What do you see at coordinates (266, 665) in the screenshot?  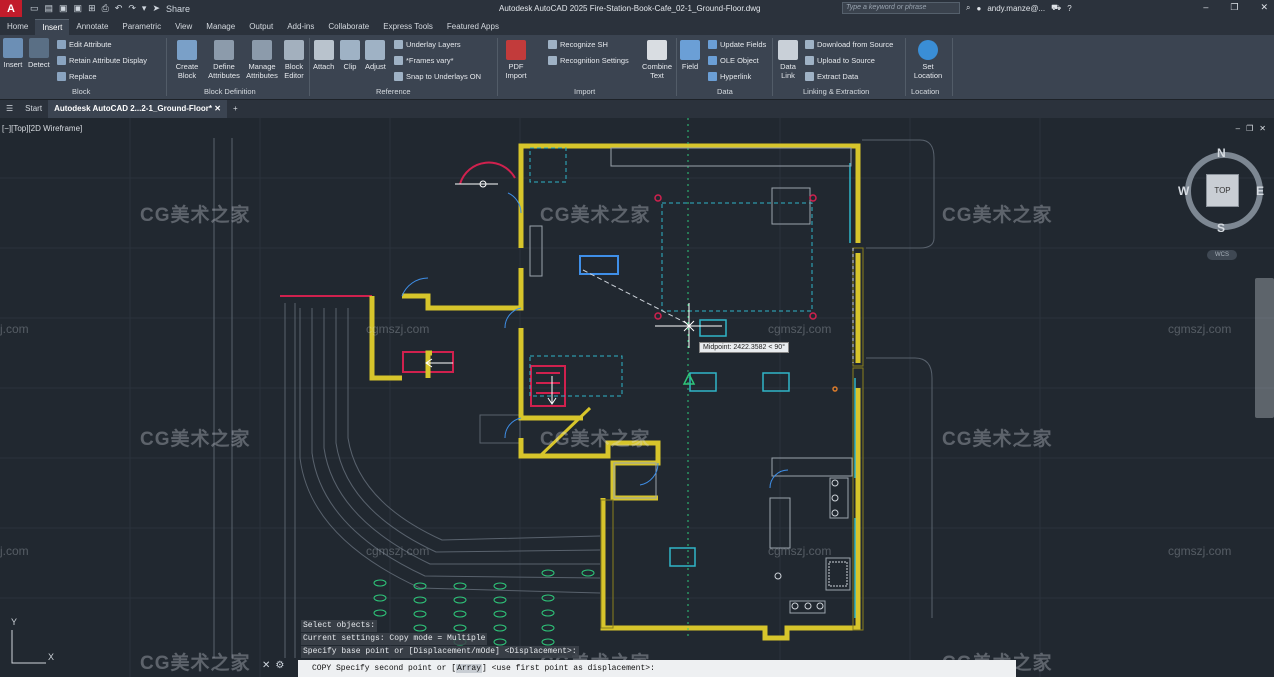 I see `close-command-line-icon: ✕` at bounding box center [266, 665].